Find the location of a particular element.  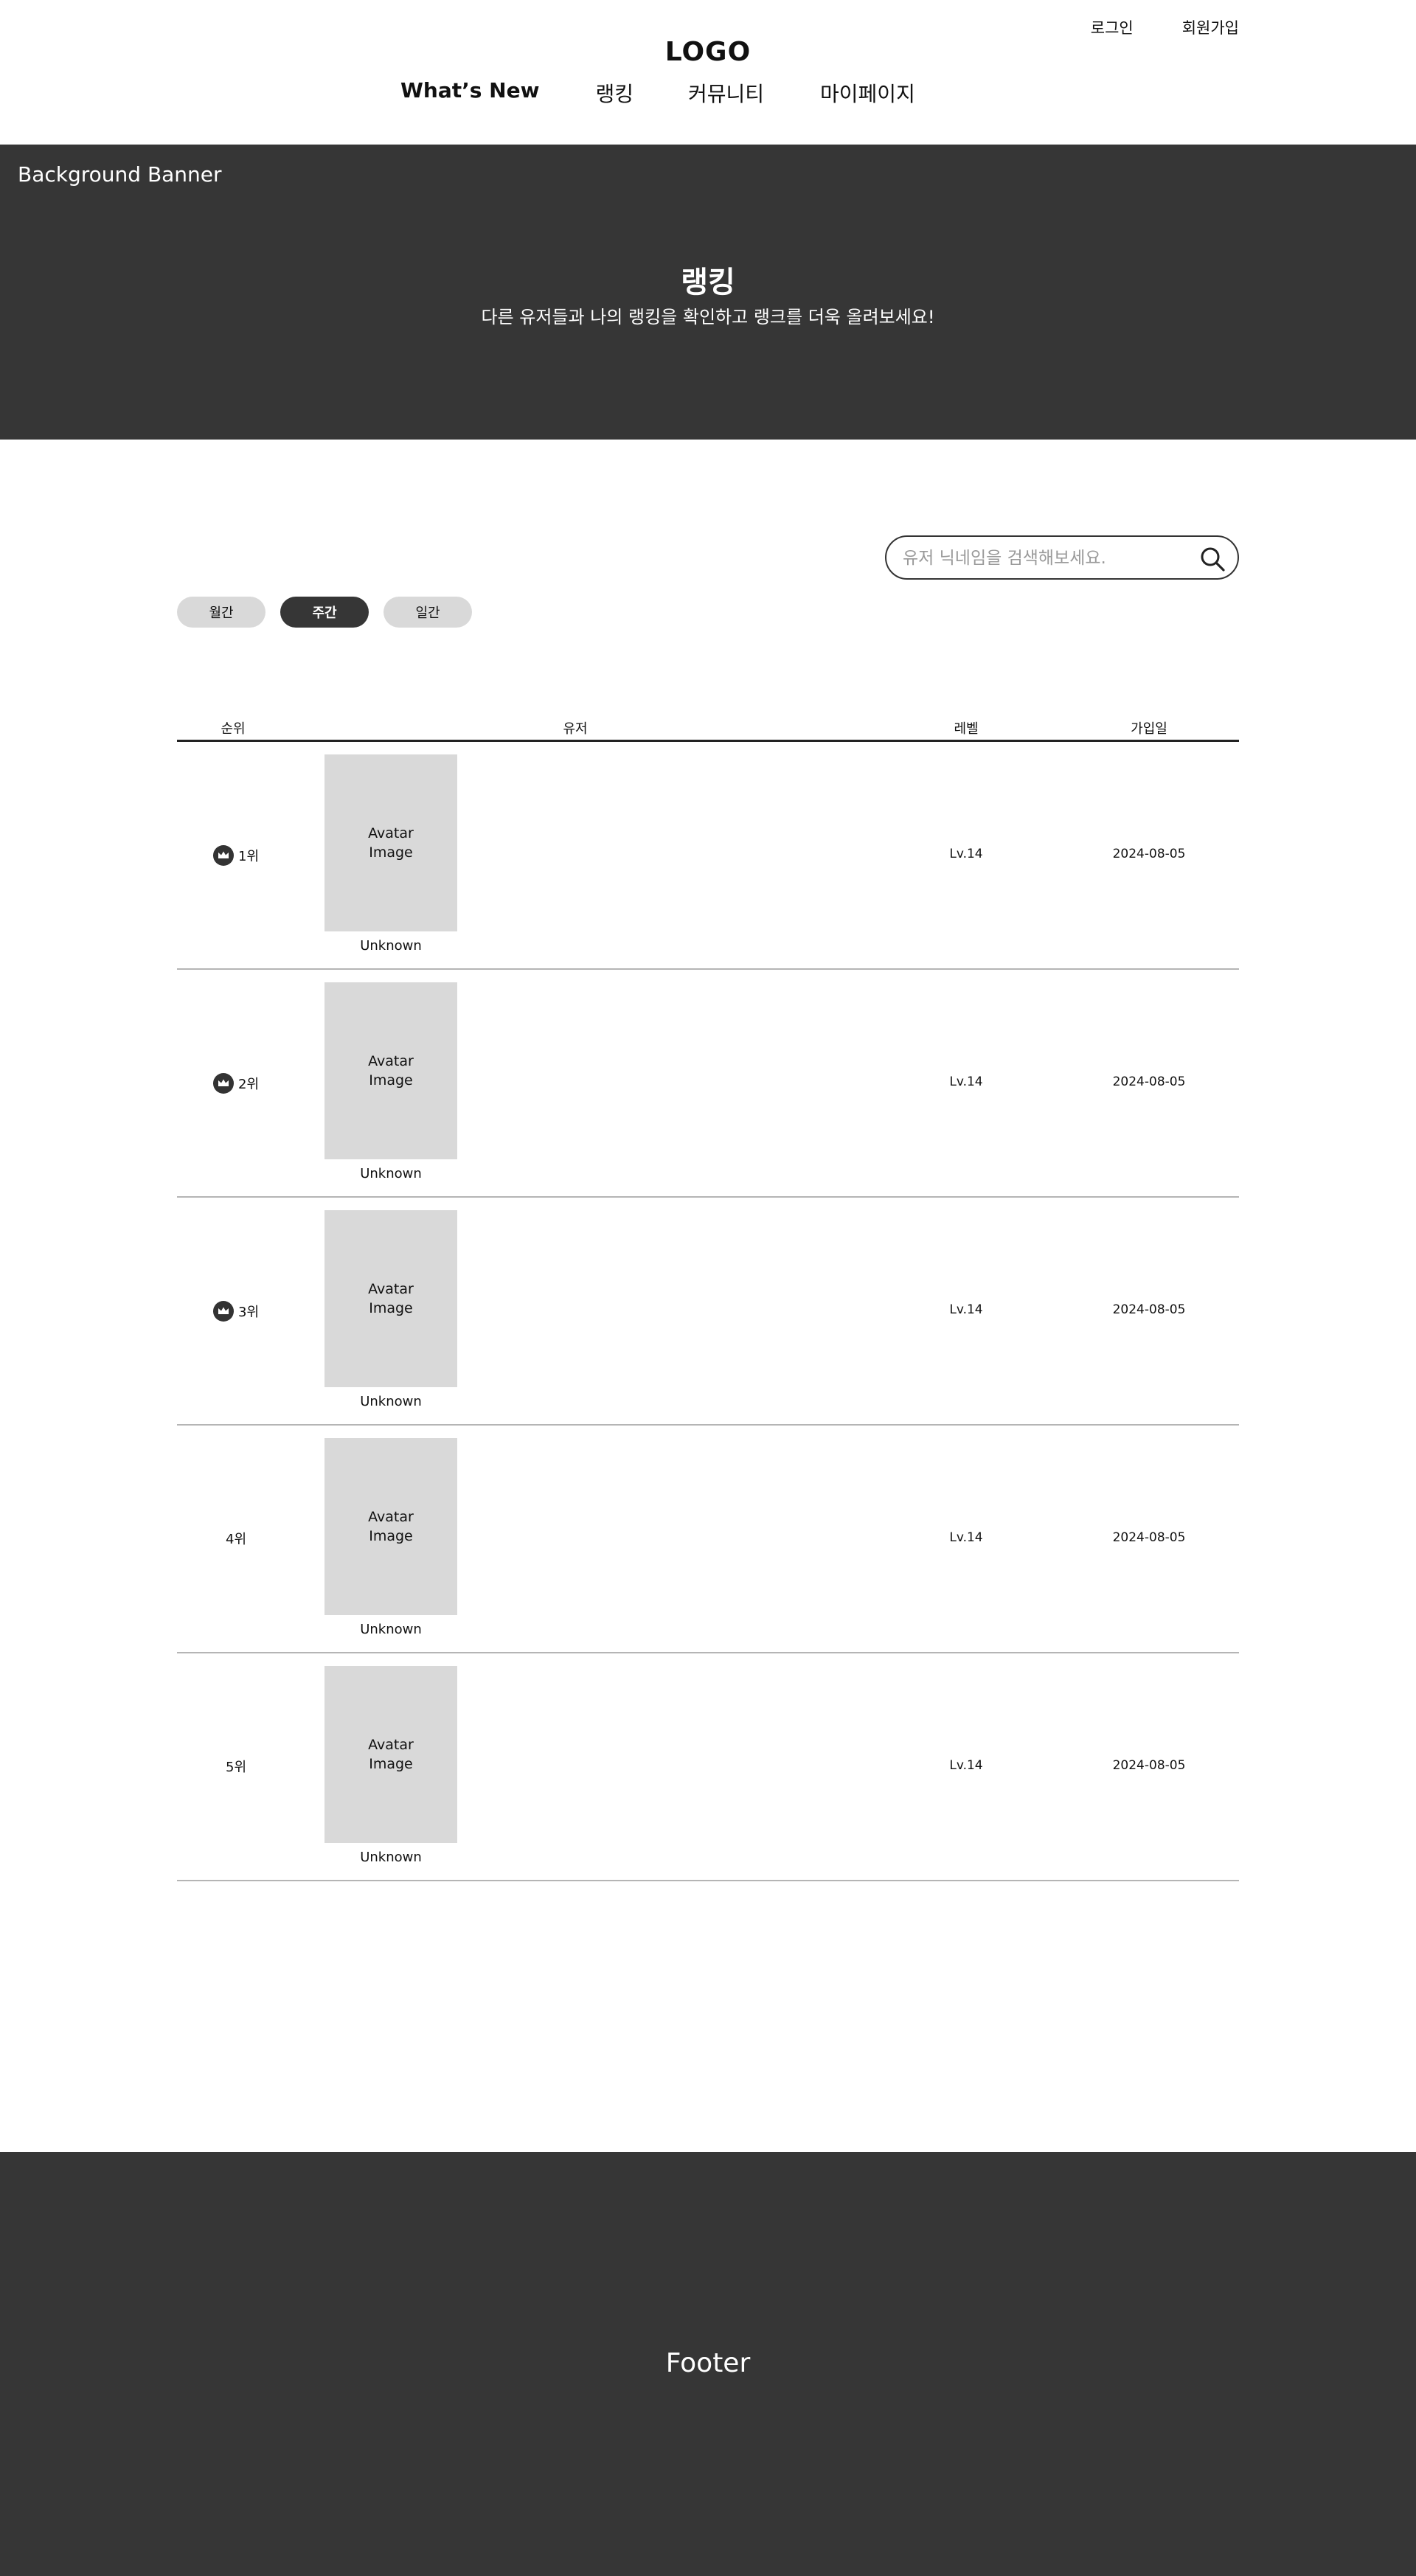

logo: LOGO is located at coordinates (708, 52).